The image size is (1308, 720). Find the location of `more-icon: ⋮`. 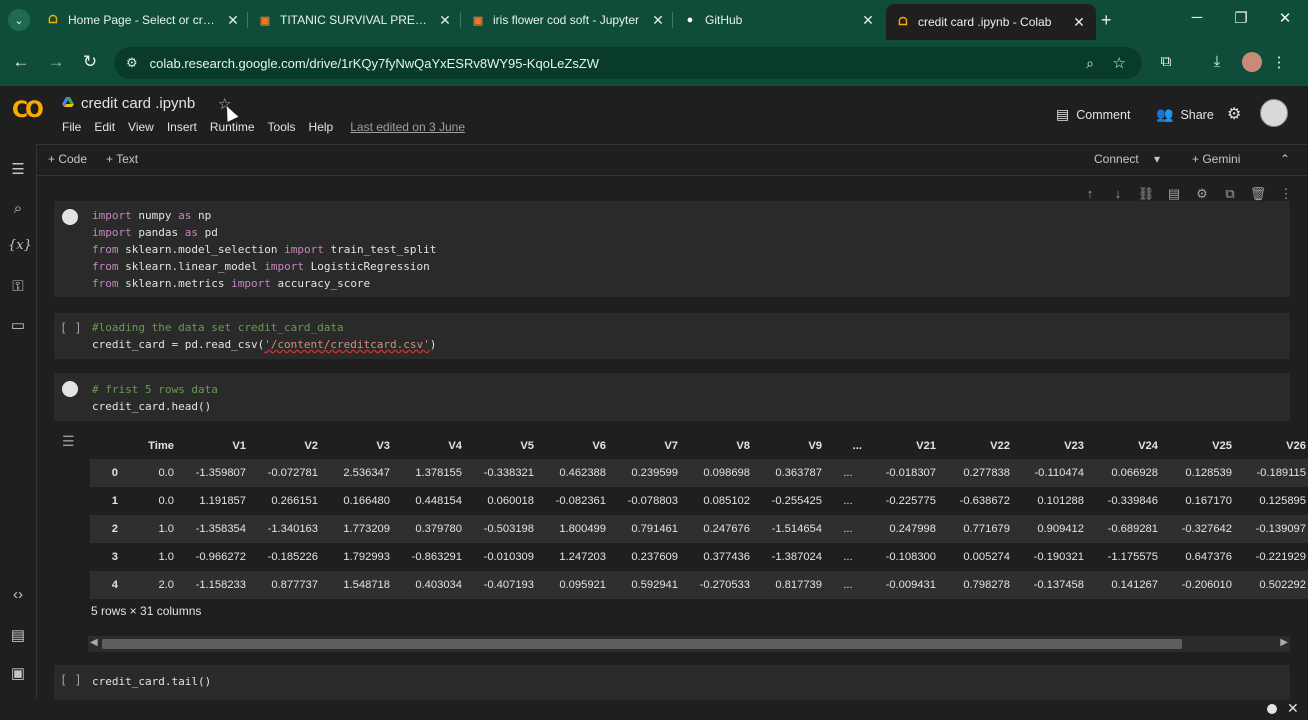

more-icon: ⋮ is located at coordinates (1286, 194).